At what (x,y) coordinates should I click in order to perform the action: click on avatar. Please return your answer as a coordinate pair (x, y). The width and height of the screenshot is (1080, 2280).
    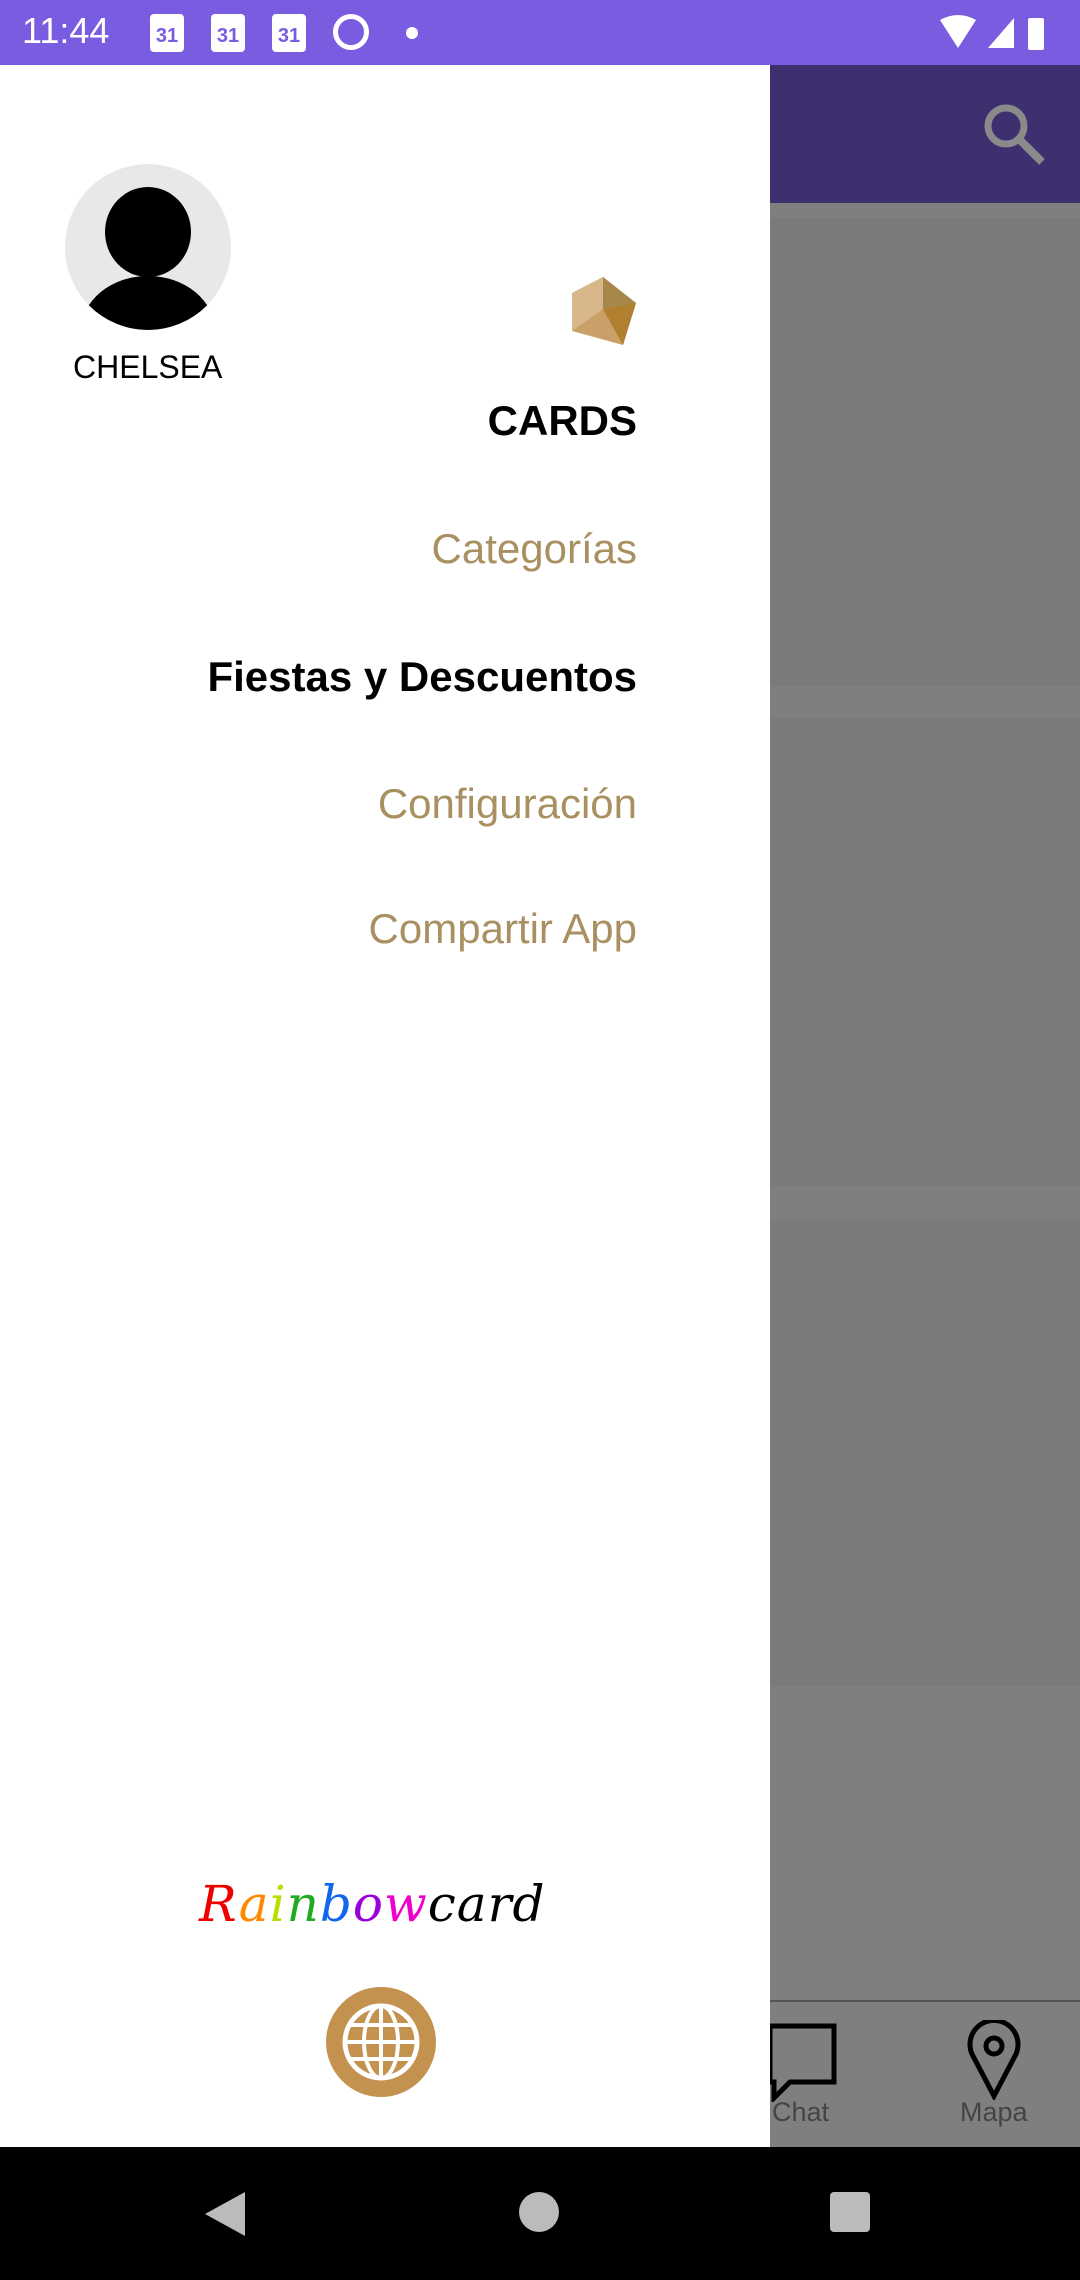
    Looking at the image, I should click on (148, 247).